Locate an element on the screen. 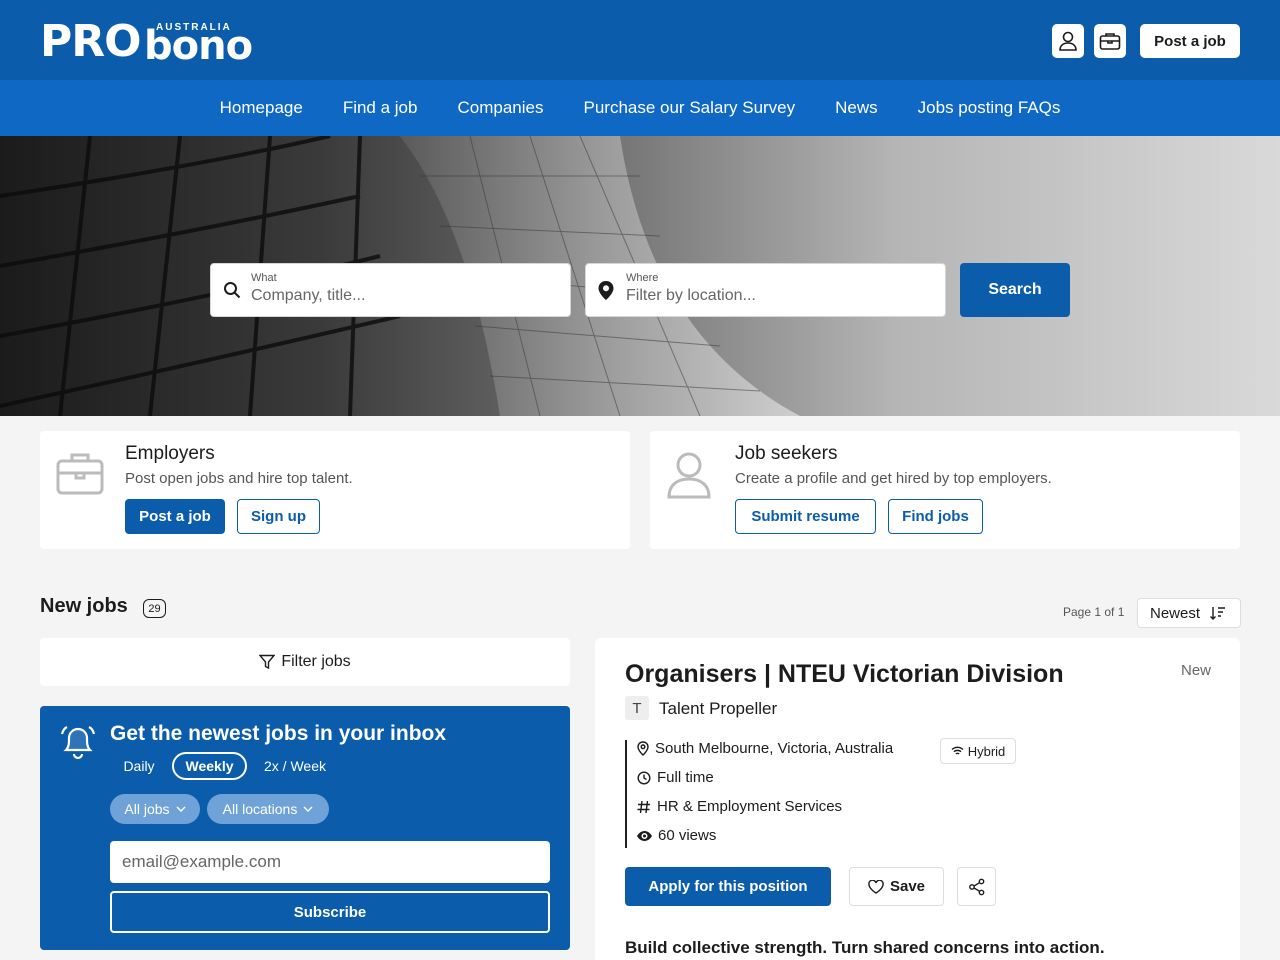  nav-salary-survey: Purchase our Salary Survey is located at coordinates (689, 108).